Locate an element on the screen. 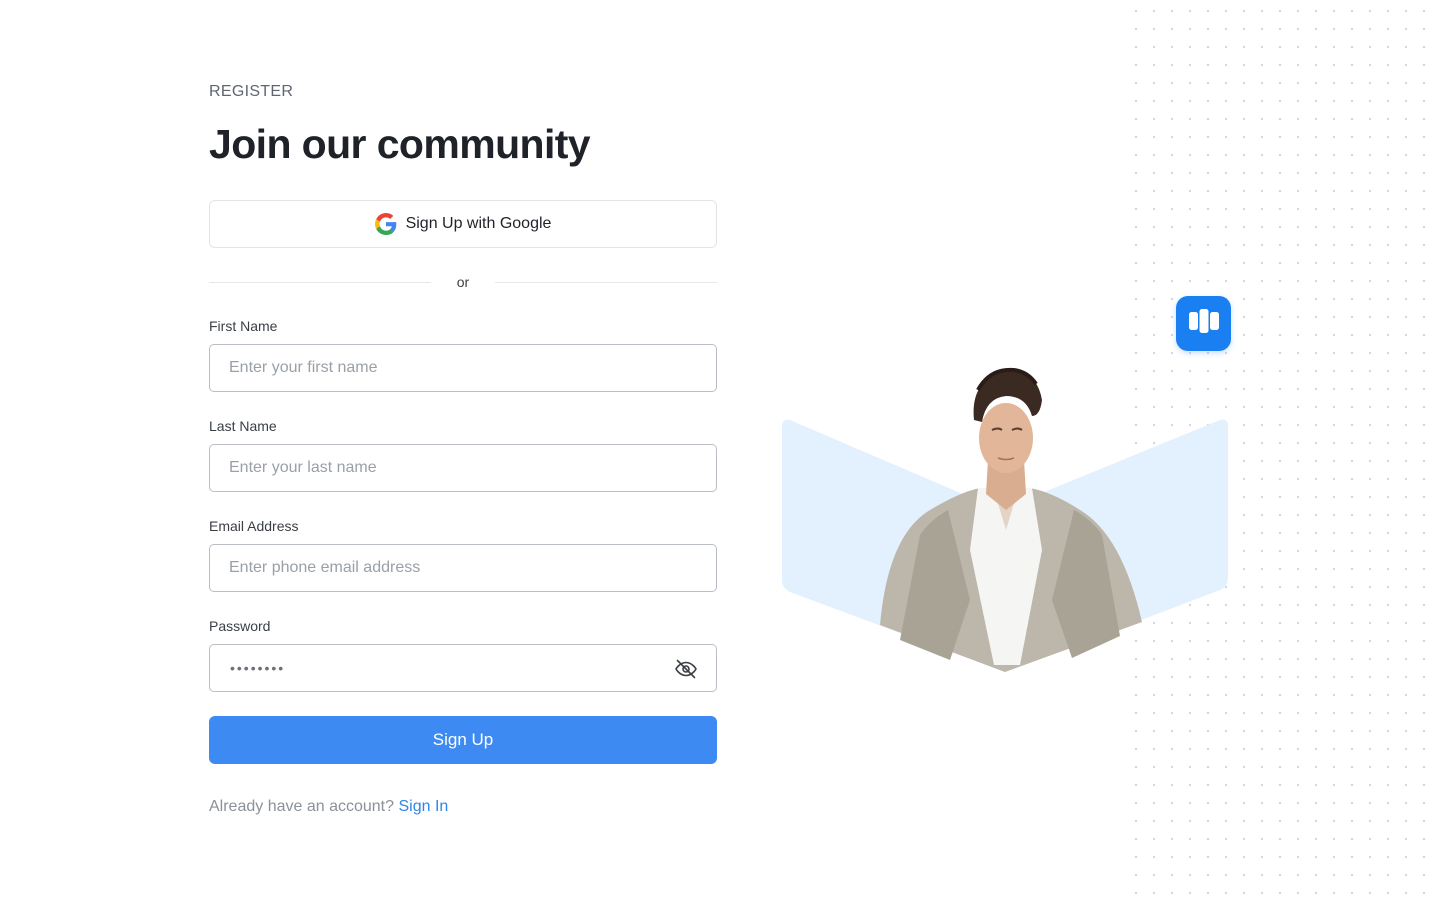 The image size is (1440, 900). first-name-field is located at coordinates (463, 368).